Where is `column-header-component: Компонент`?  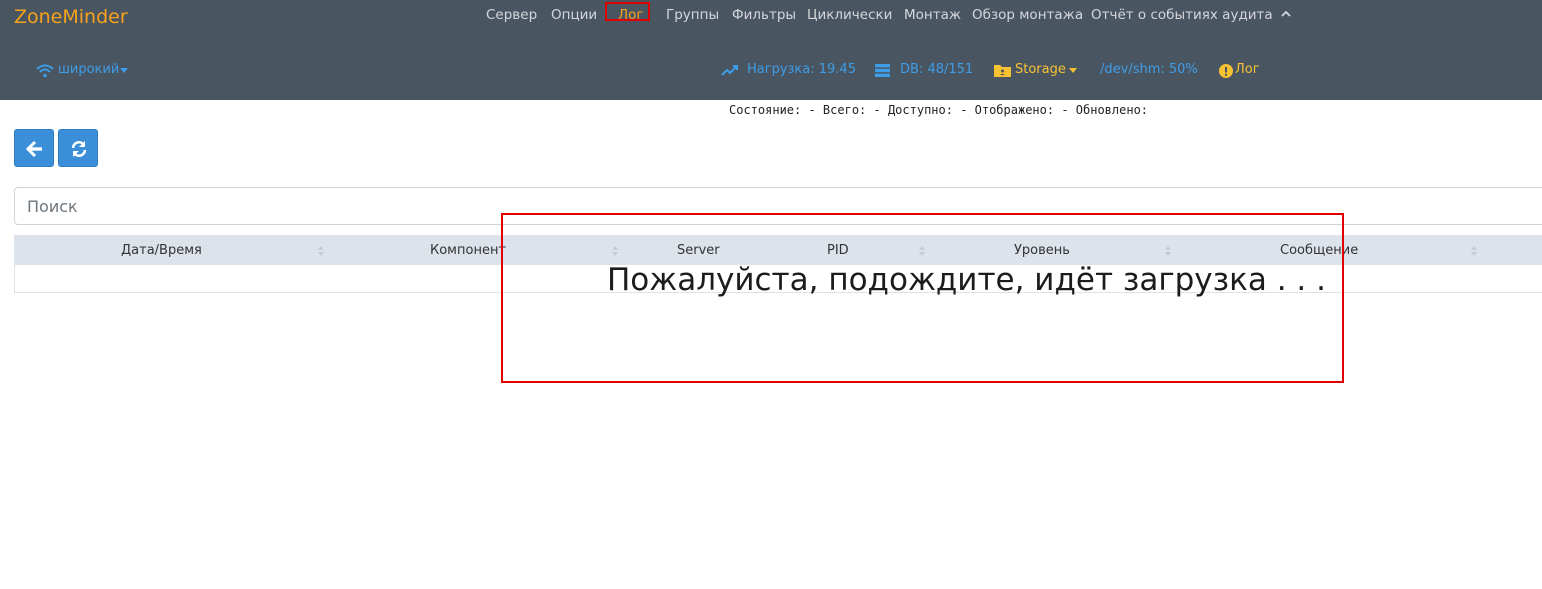 column-header-component: Компонент is located at coordinates (468, 250).